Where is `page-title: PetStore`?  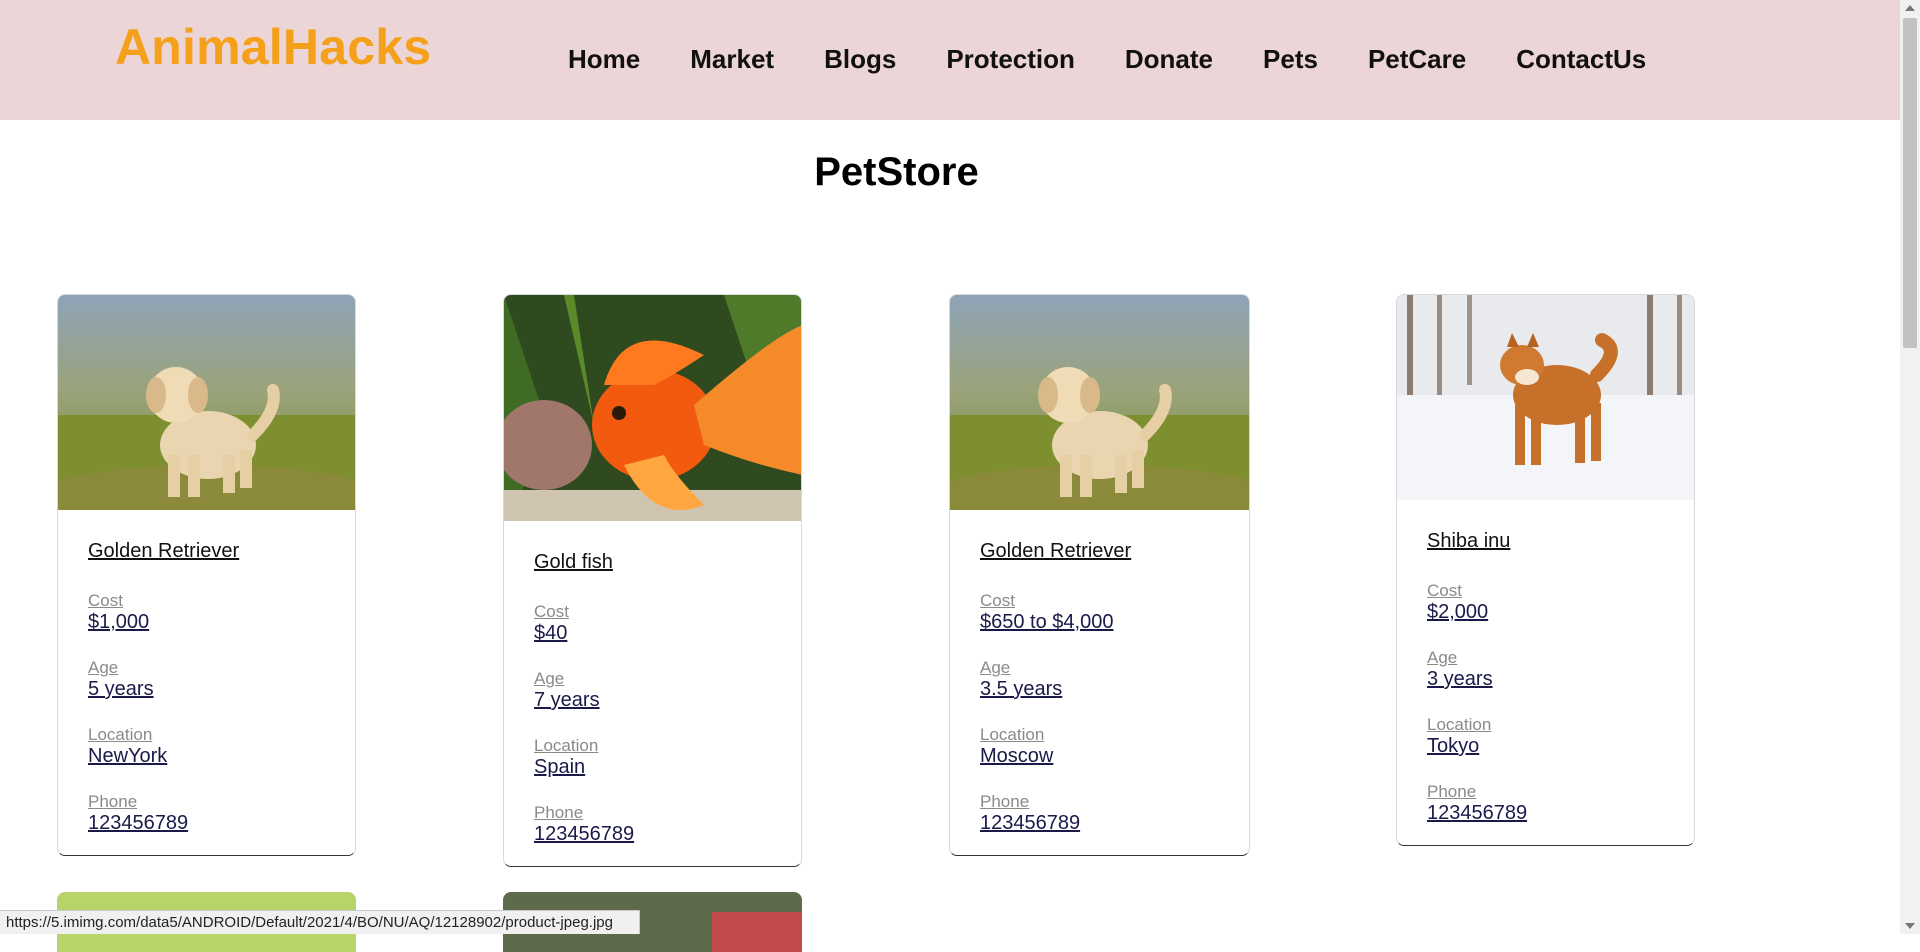 page-title: PetStore is located at coordinates (896, 172).